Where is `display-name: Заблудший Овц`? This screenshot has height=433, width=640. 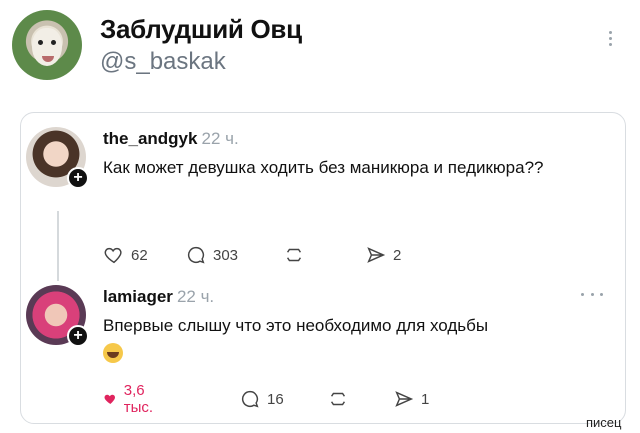 display-name: Заблудший Овц is located at coordinates (201, 29).